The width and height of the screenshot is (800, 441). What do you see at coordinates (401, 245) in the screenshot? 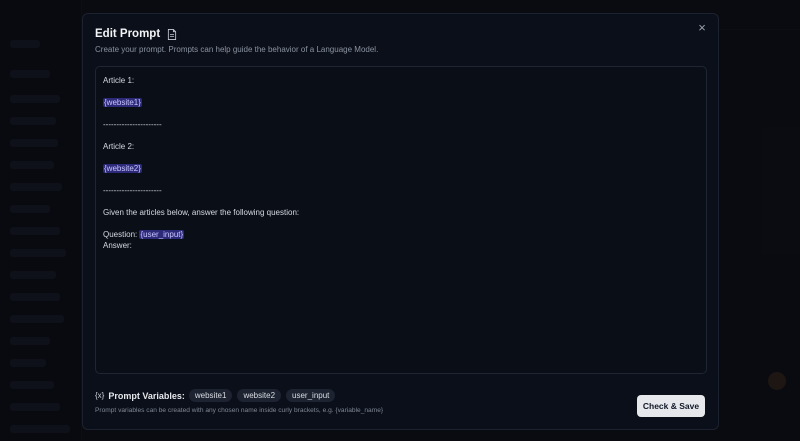
I see `editor-line: Answer:` at bounding box center [401, 245].